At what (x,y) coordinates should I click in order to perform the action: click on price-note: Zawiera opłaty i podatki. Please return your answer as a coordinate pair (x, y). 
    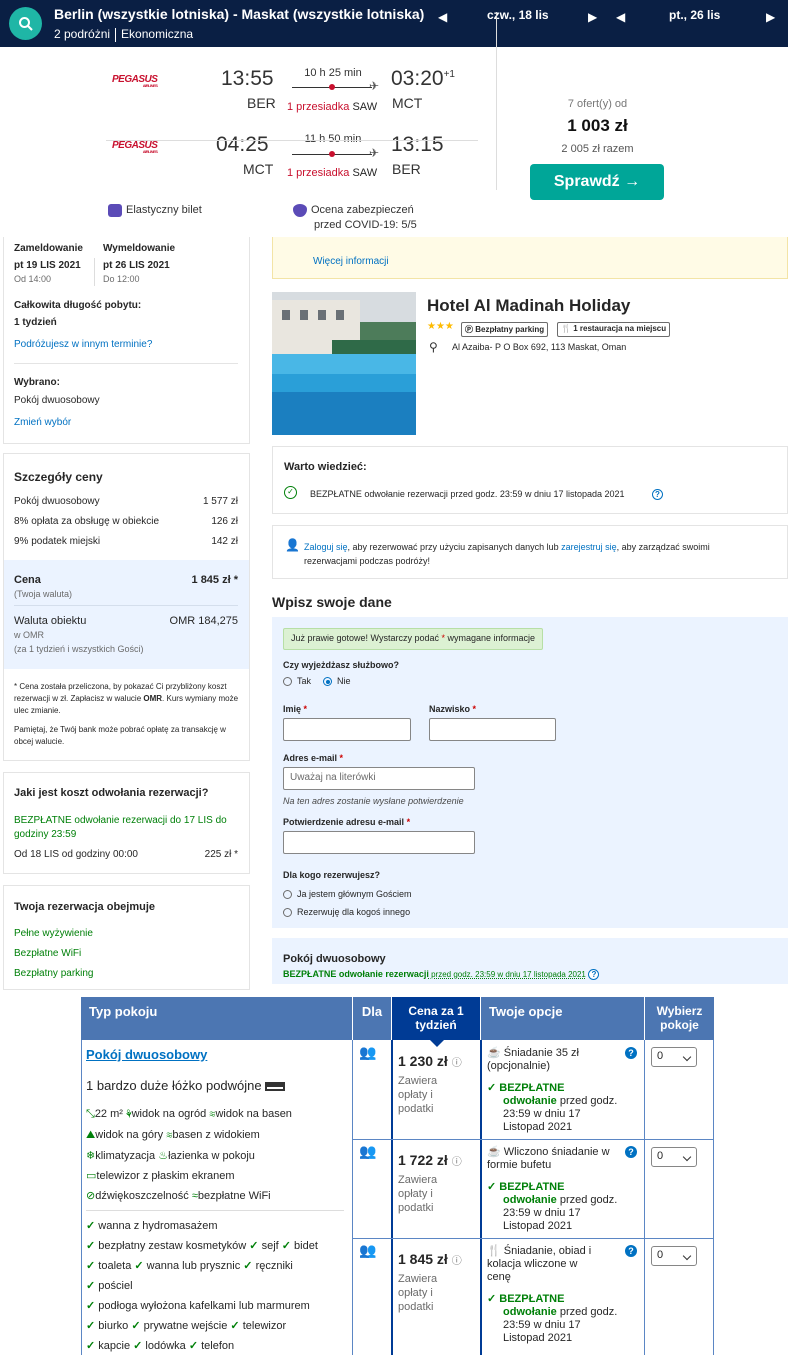
    Looking at the image, I should click on (418, 1194).